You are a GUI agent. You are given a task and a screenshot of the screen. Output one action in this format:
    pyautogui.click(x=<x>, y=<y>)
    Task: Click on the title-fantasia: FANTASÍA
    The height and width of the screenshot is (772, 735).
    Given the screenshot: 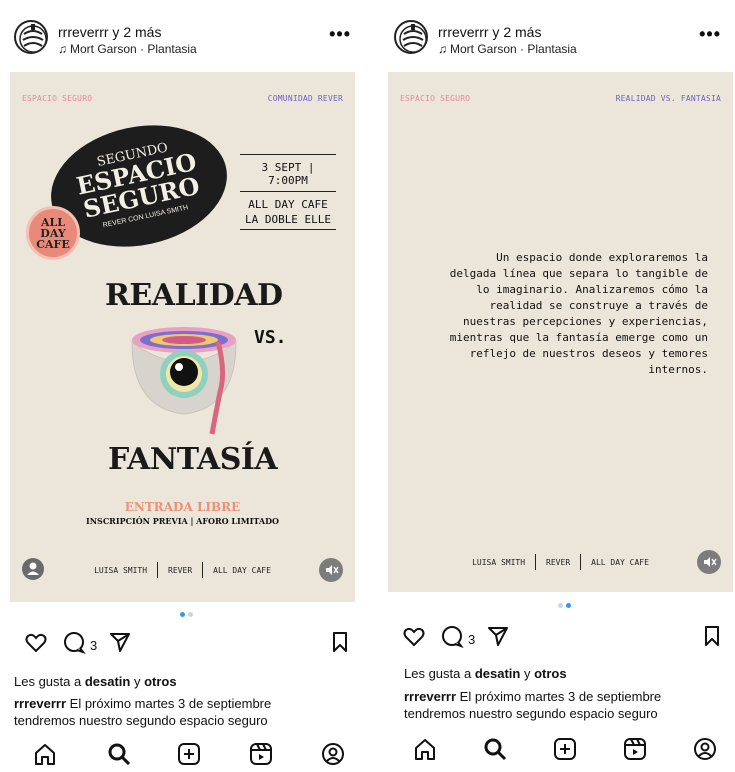 What is the action you would take?
    pyautogui.click(x=193, y=459)
    